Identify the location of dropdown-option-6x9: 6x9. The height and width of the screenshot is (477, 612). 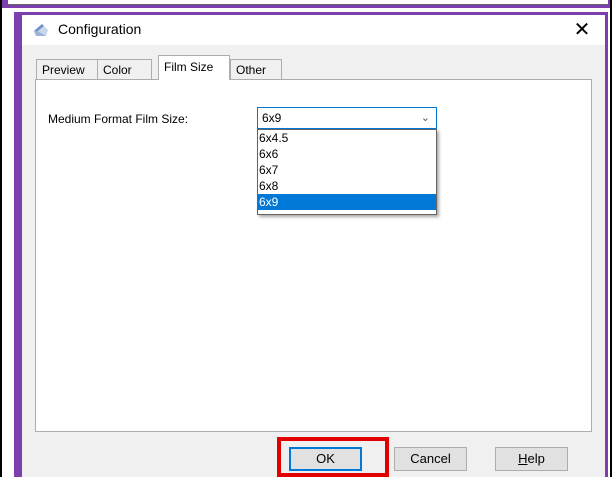
(347, 202).